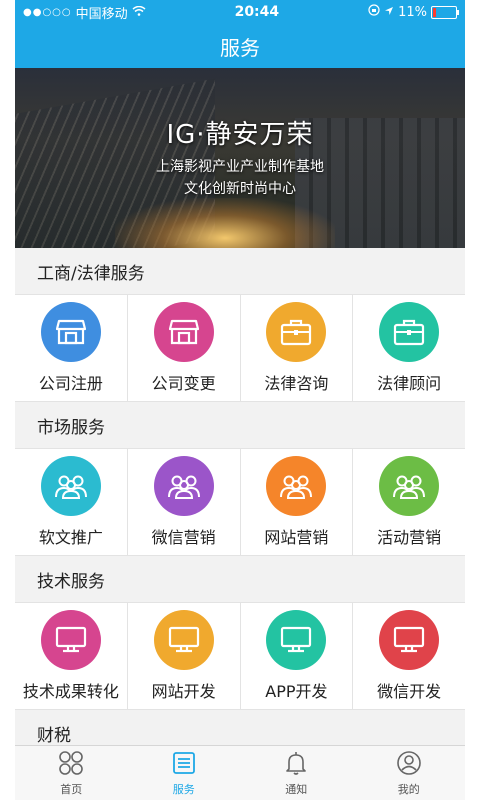 The width and height of the screenshot is (480, 800). I want to click on banner-line-1: 上海影视产业产业制作基地, so click(240, 167).